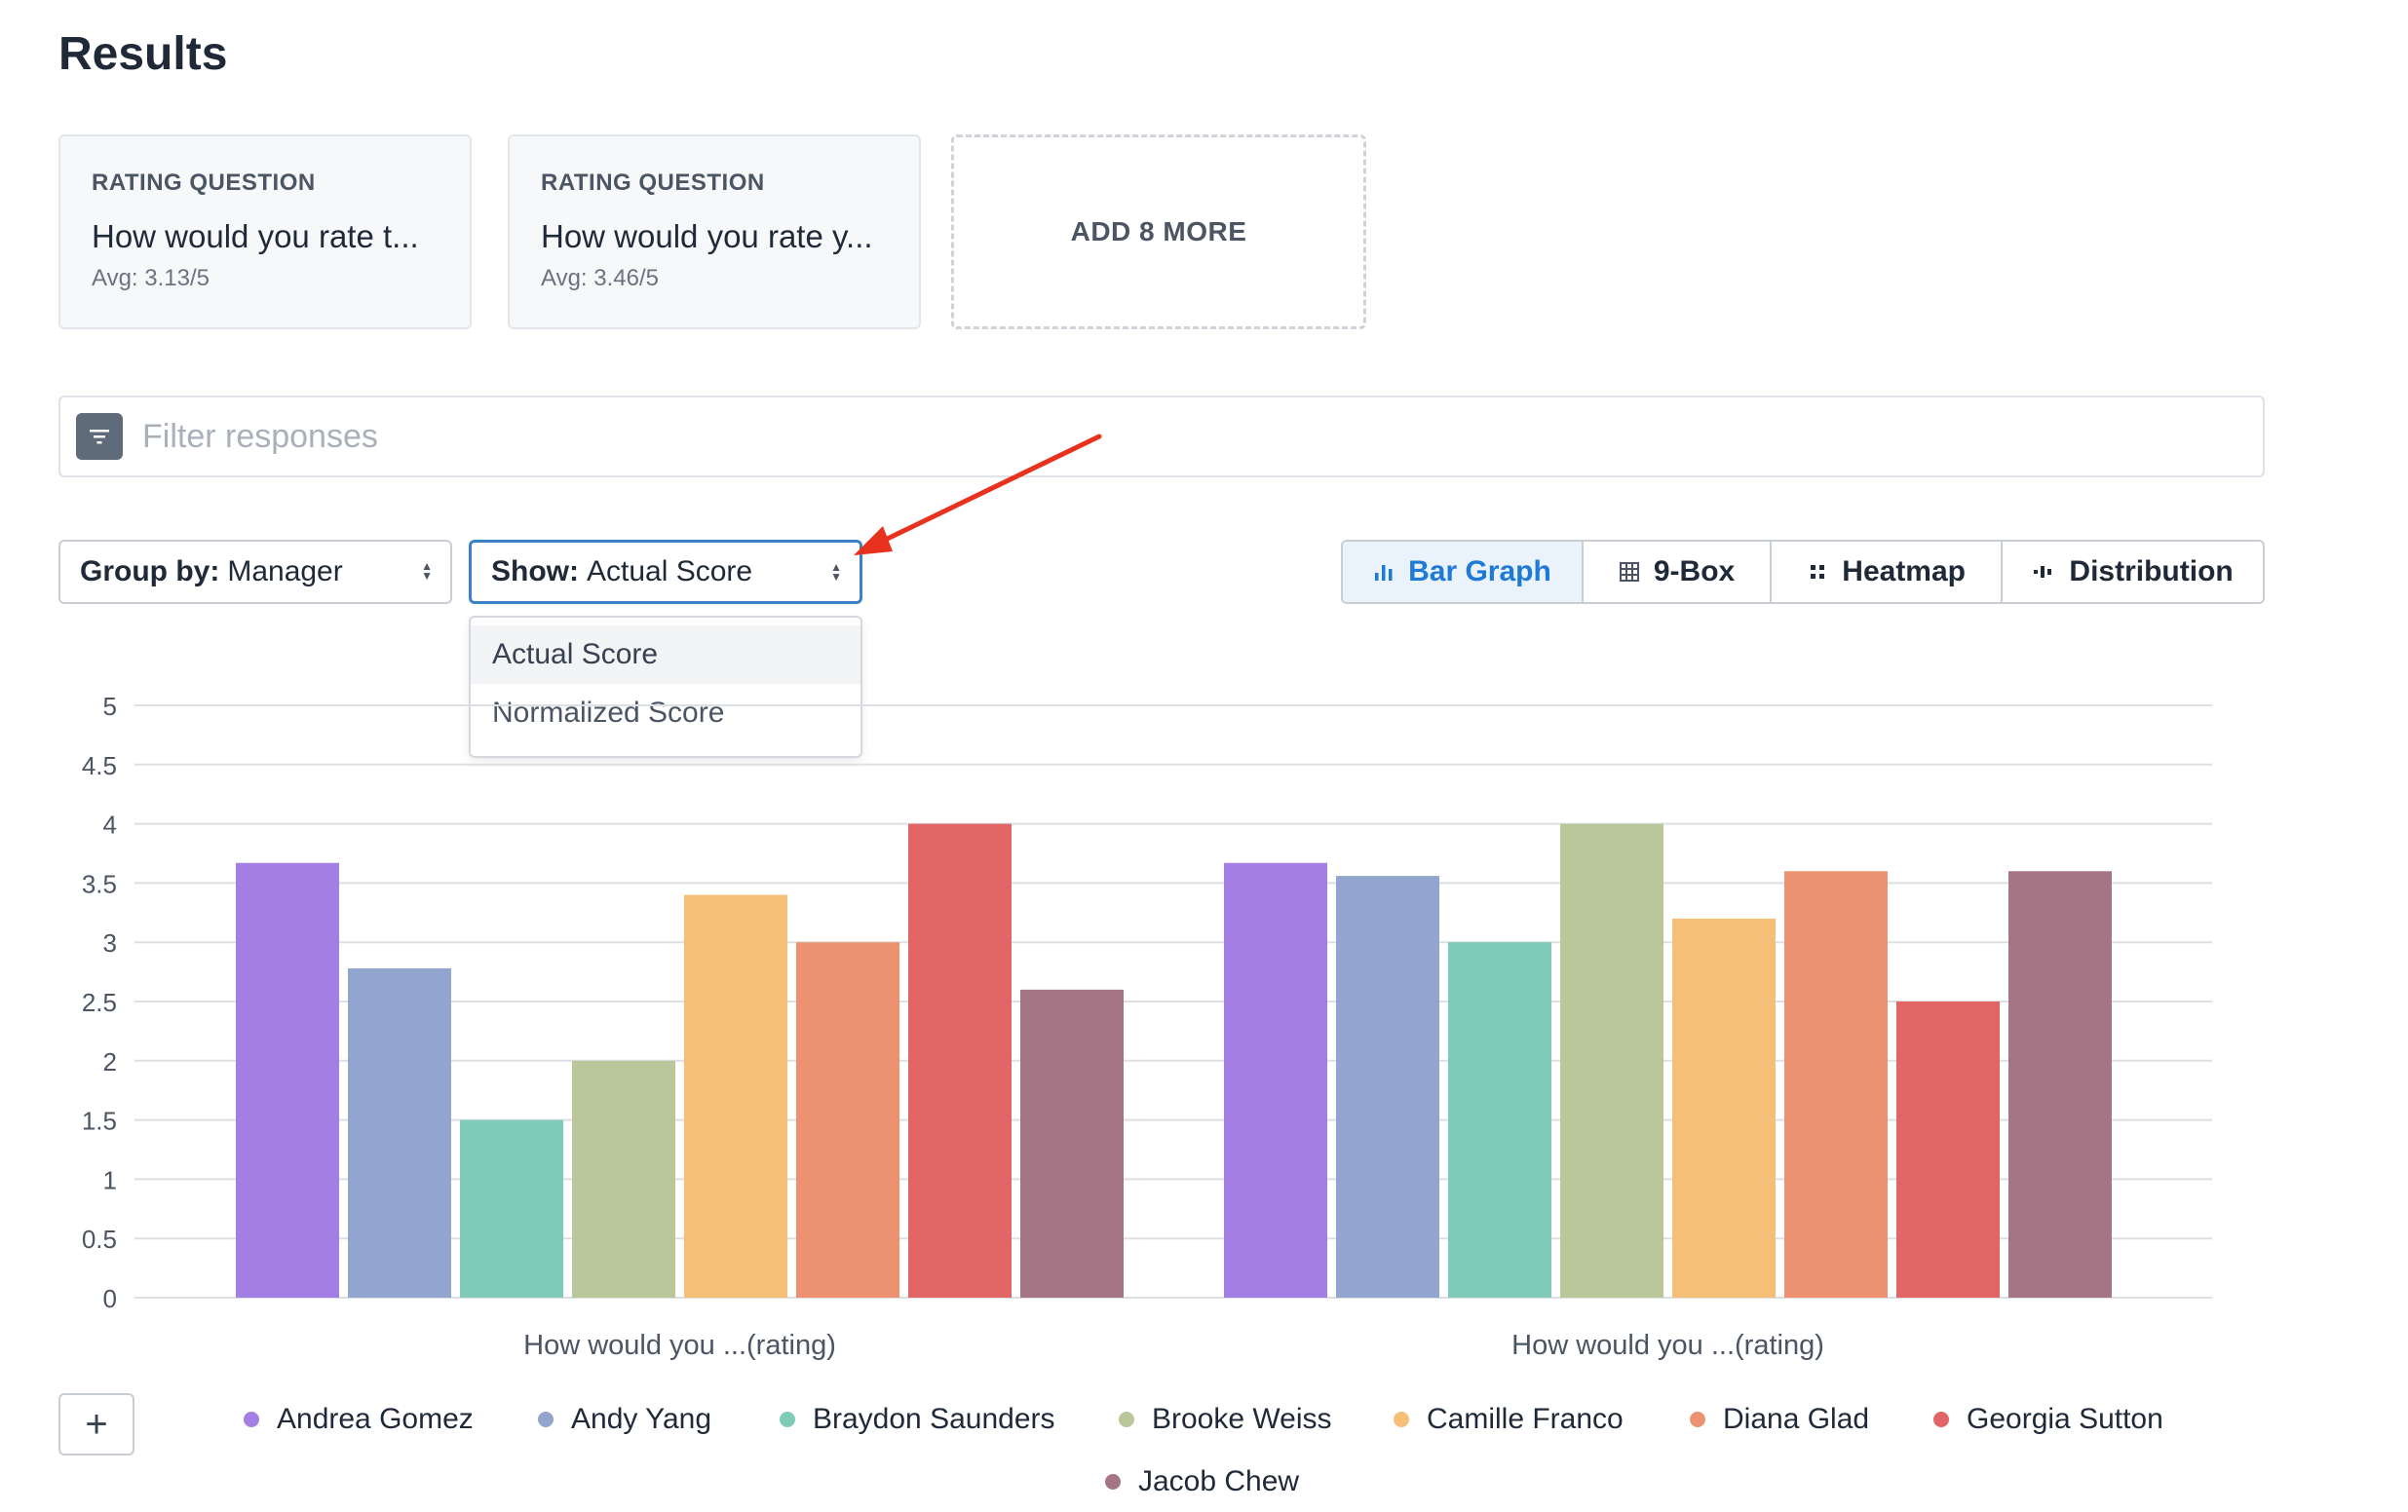  What do you see at coordinates (110, 1298) in the screenshot?
I see `y-tick-label: 0` at bounding box center [110, 1298].